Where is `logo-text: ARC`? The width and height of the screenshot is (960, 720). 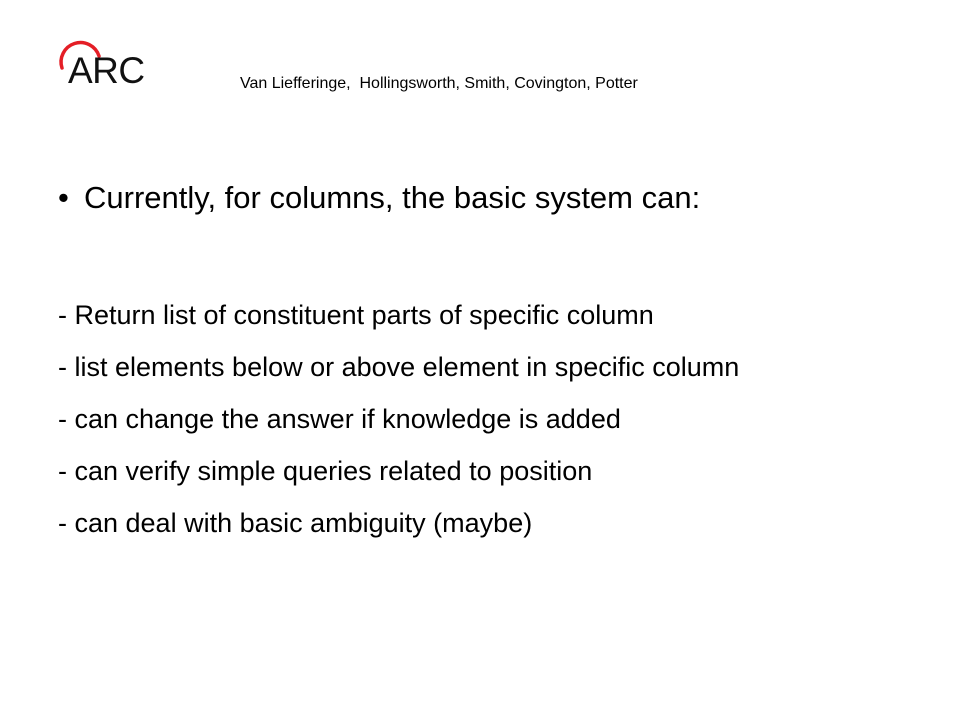
logo-text: ARC is located at coordinates (106, 70).